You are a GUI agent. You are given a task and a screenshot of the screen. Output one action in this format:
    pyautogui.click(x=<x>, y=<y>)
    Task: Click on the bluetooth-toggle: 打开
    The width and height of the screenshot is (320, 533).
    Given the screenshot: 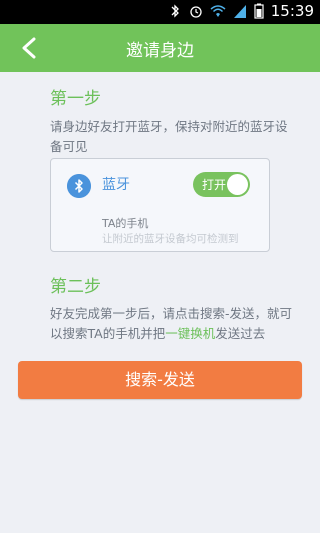 What is the action you would take?
    pyautogui.click(x=221, y=184)
    